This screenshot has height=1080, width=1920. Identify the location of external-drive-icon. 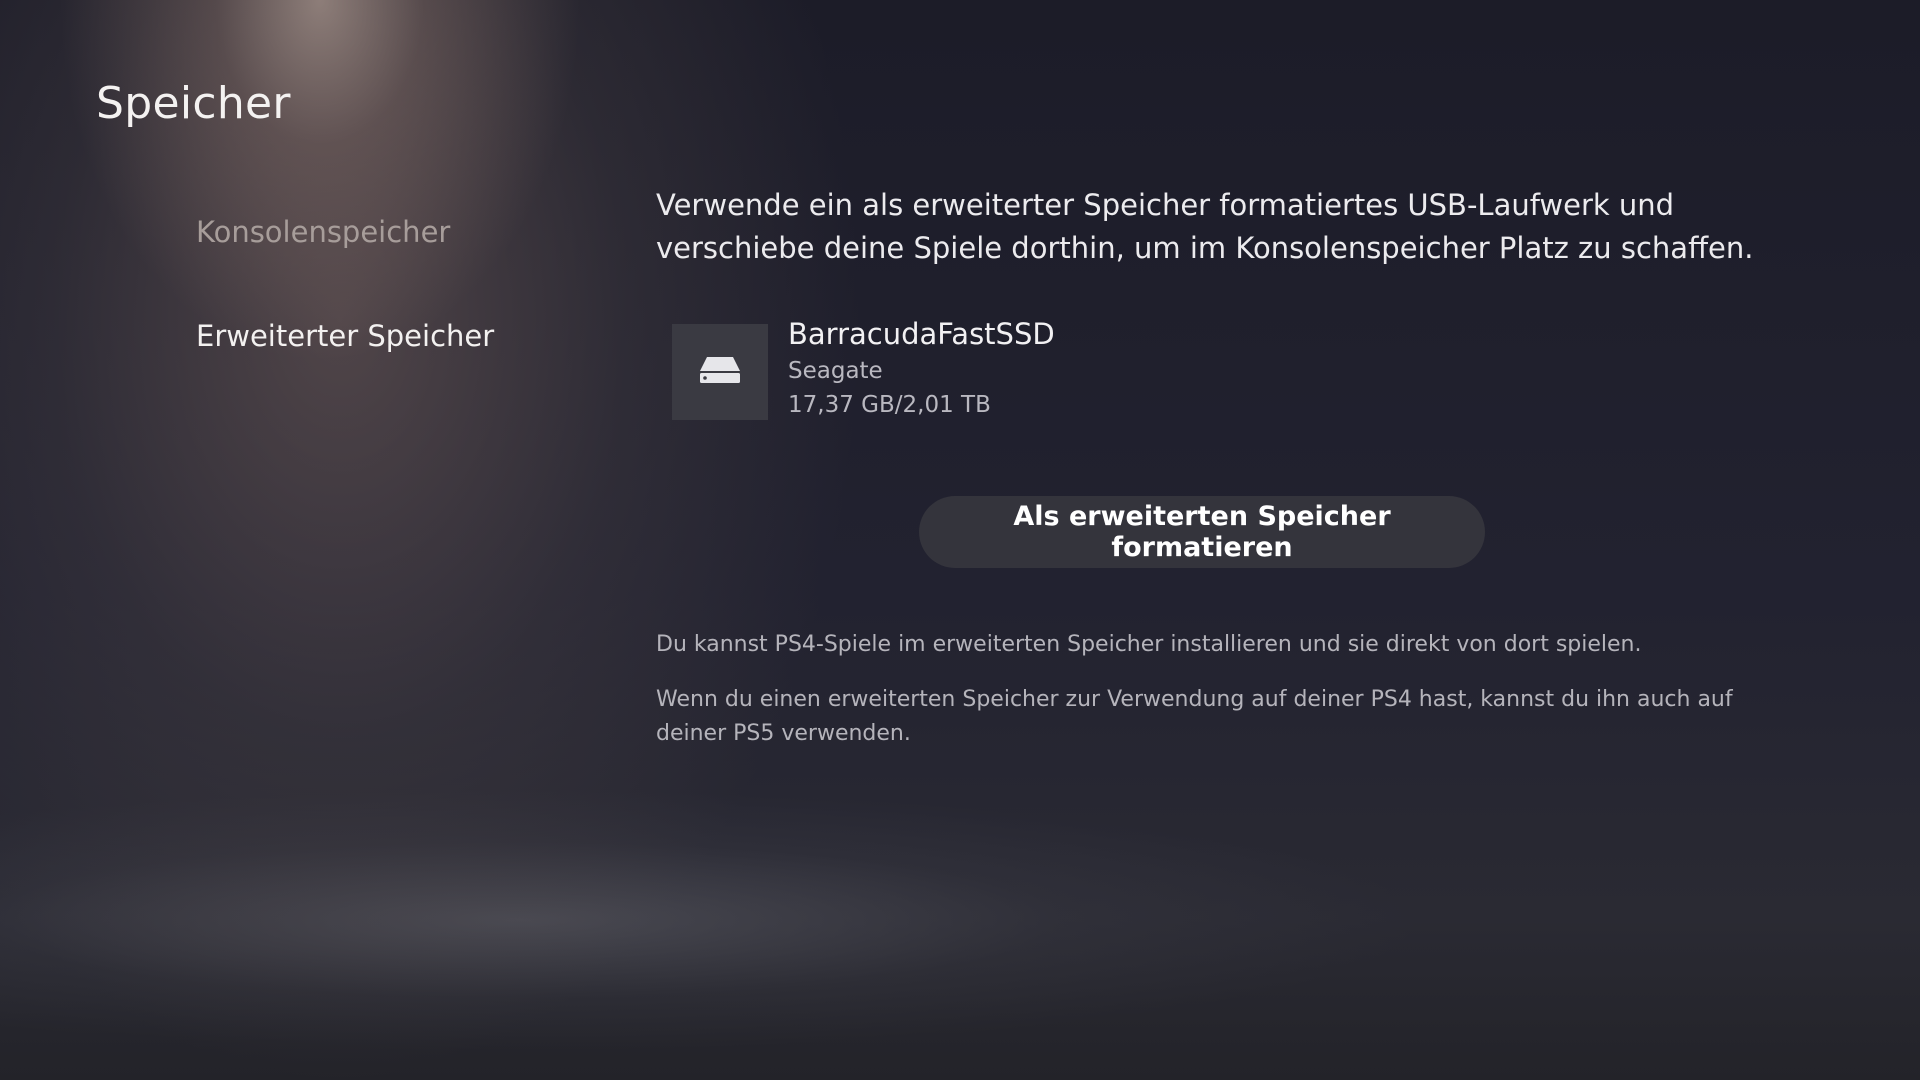
(720, 372).